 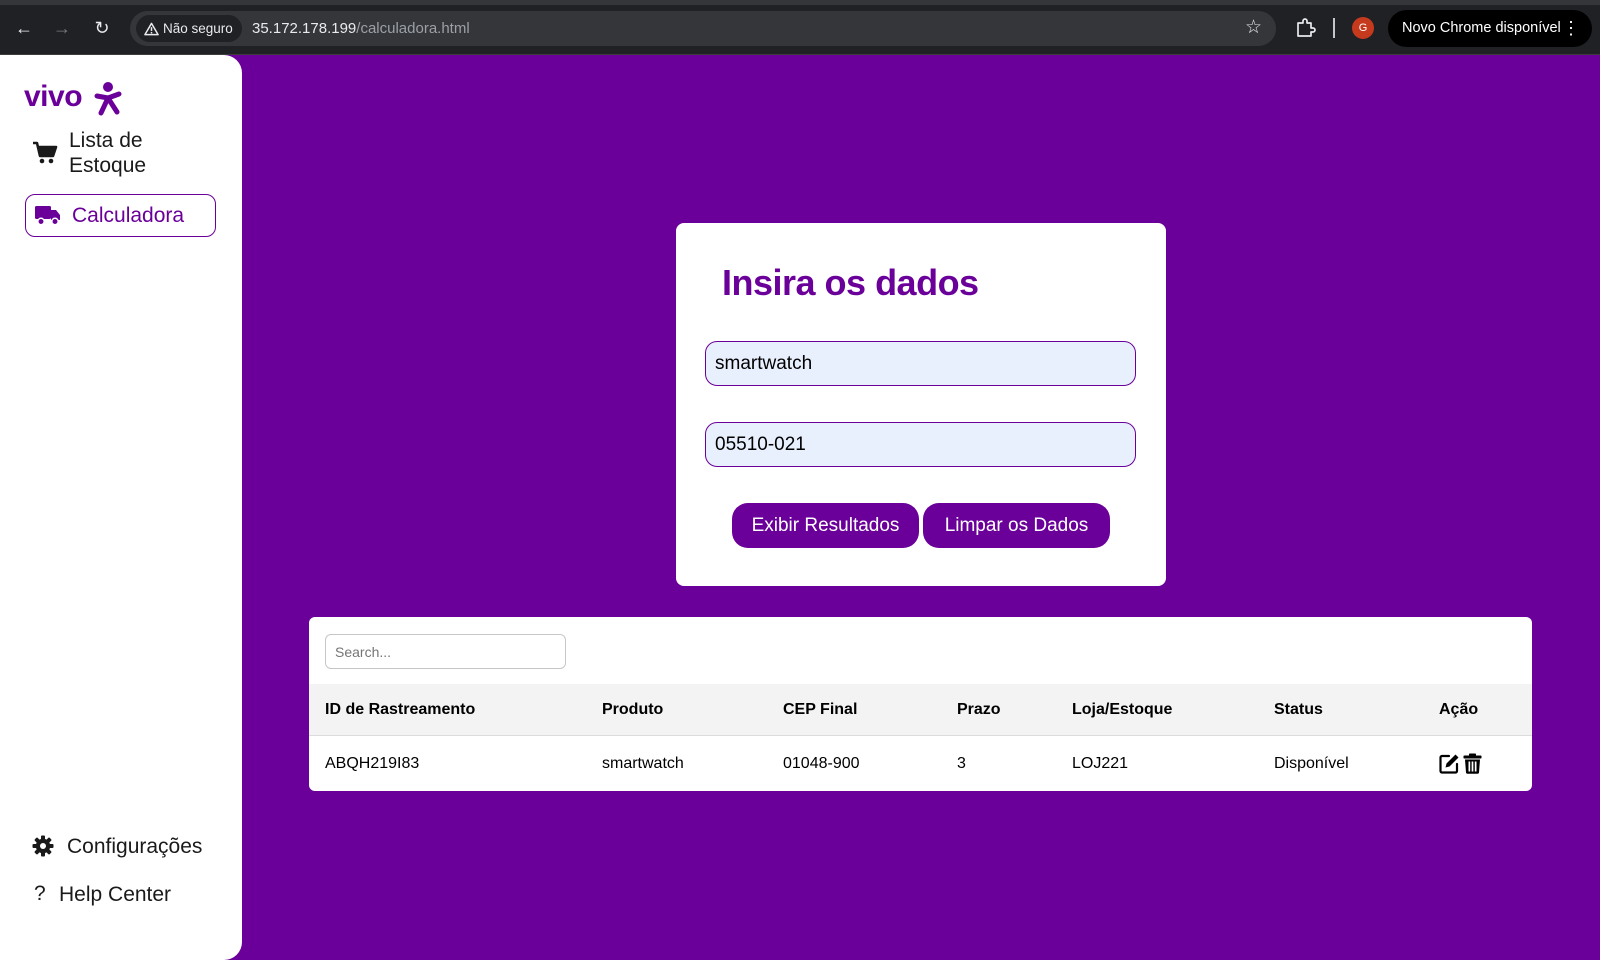 I want to click on more-menu-icon: ⋮, so click(x=1571, y=28).